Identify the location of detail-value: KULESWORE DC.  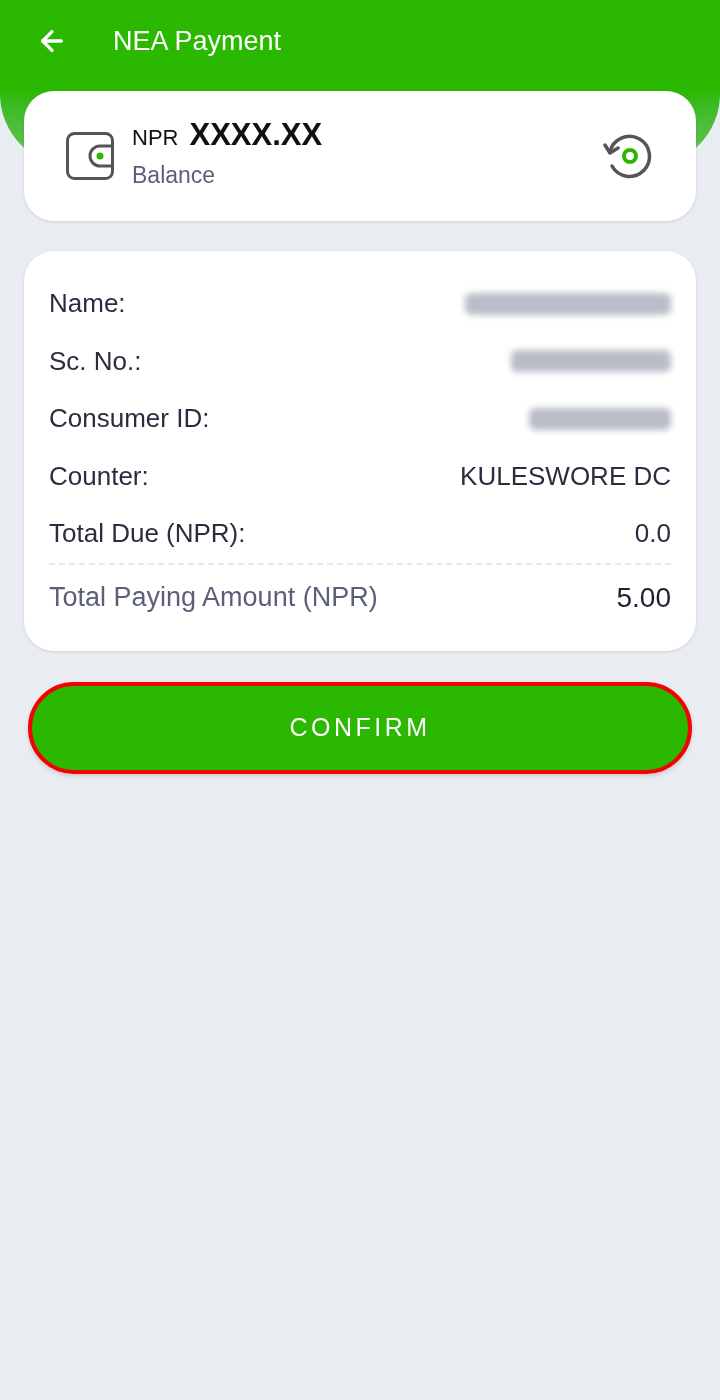
(565, 476).